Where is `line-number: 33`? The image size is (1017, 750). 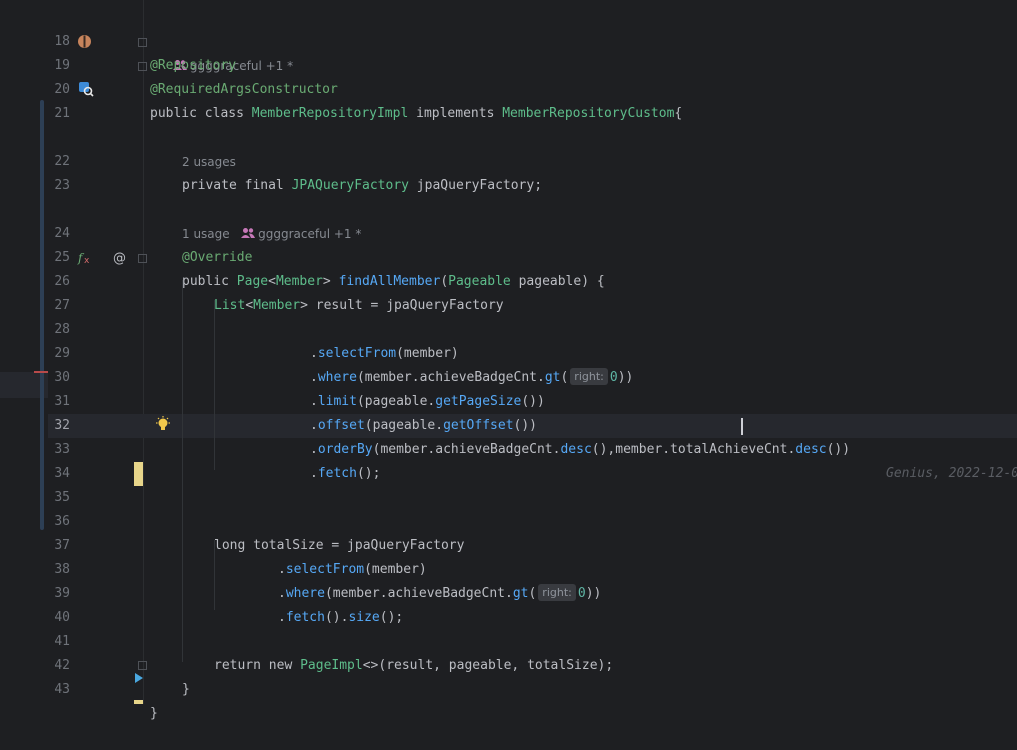 line-number: 33 is located at coordinates (59, 450).